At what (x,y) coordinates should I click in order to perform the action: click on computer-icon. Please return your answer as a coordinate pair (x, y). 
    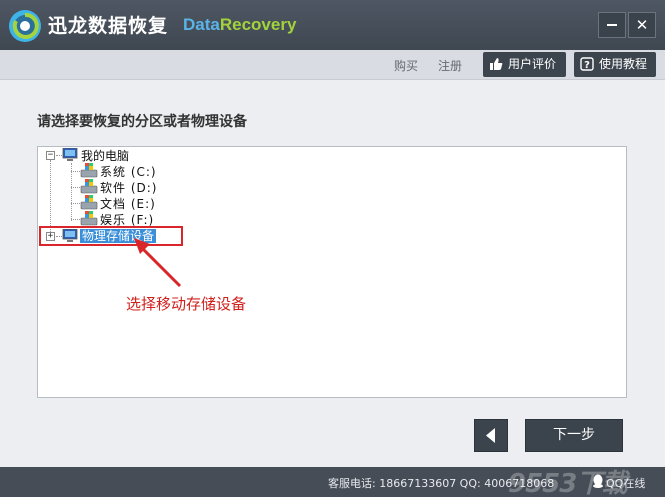
    Looking at the image, I should click on (70, 154).